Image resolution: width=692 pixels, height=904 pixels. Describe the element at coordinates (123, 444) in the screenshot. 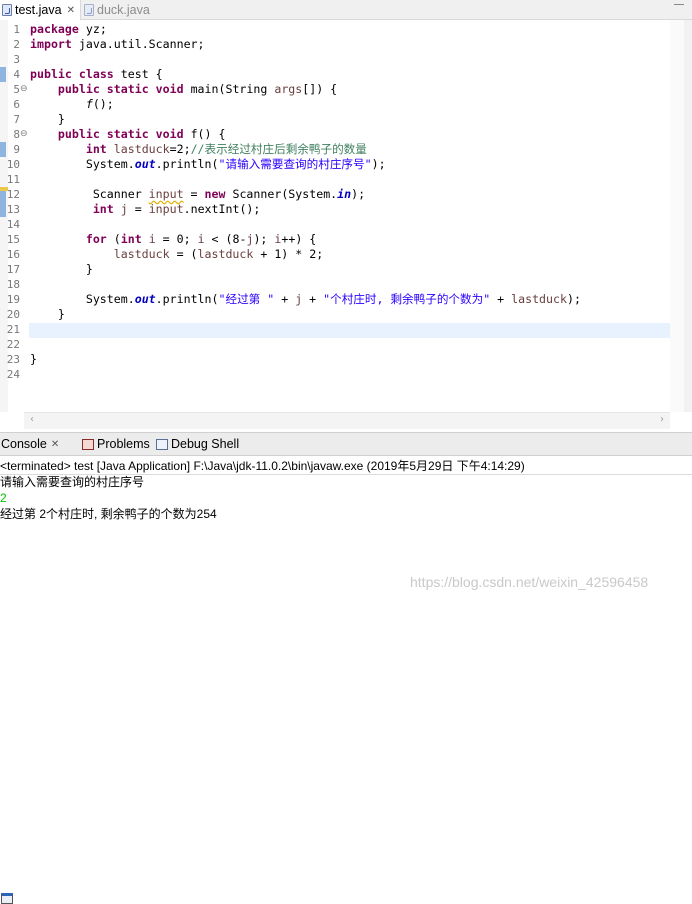

I see `tab-label: Problems` at that location.